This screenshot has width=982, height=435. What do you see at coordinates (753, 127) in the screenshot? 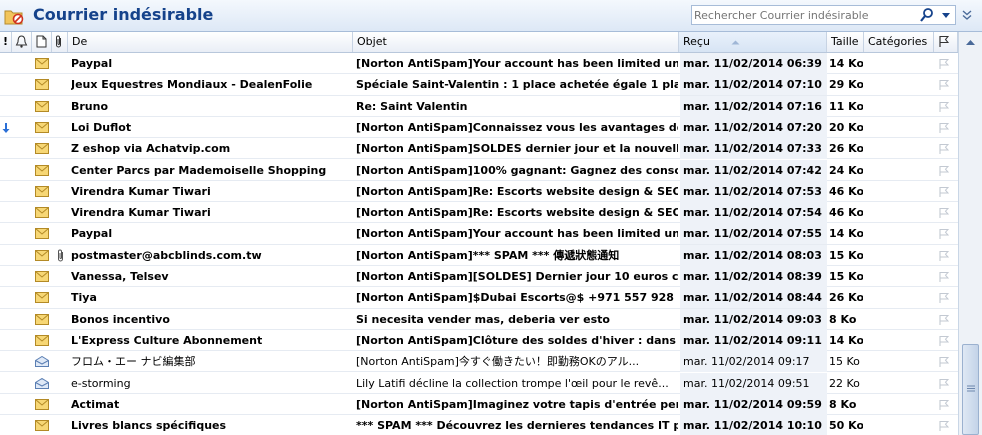
I see `message-received: mar. 11/02/2014 07:20` at bounding box center [753, 127].